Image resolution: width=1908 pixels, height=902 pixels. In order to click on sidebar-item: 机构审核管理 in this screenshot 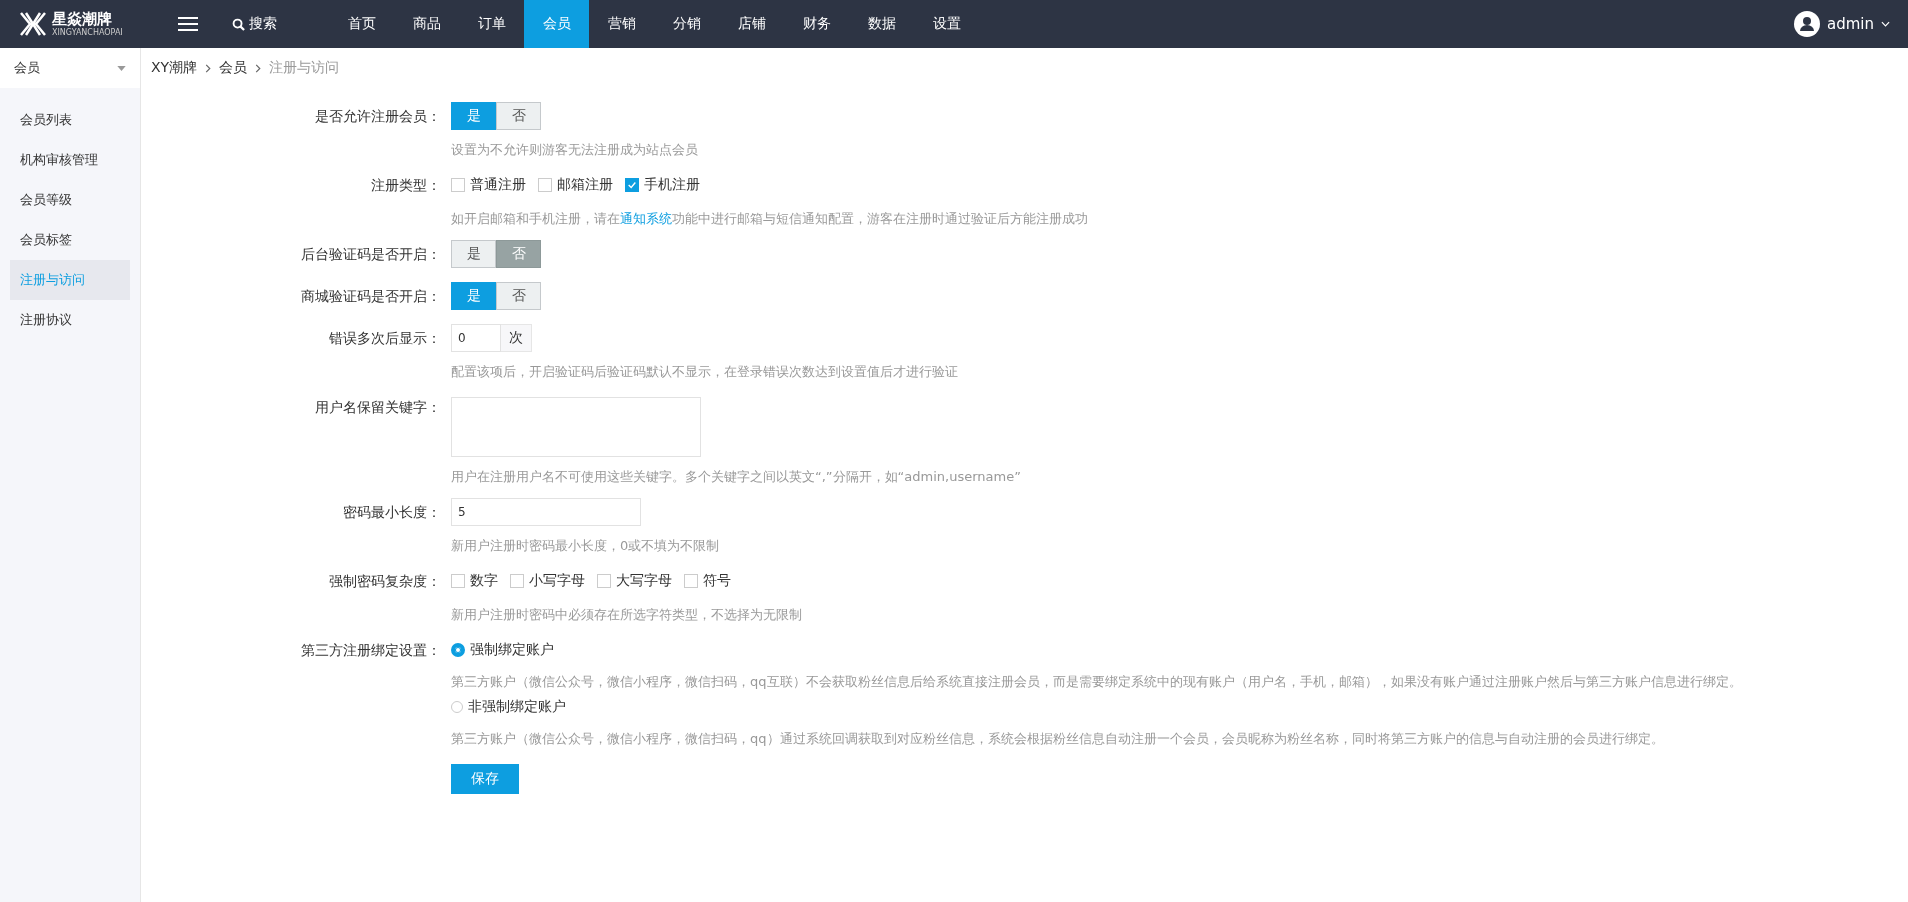, I will do `click(70, 160)`.